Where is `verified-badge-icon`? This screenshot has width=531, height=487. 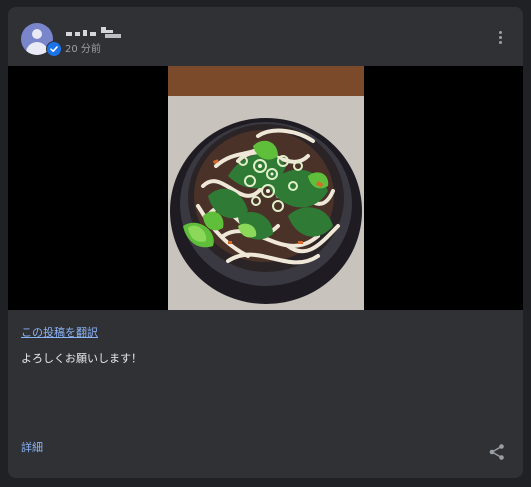
verified-badge-icon is located at coordinates (54, 49).